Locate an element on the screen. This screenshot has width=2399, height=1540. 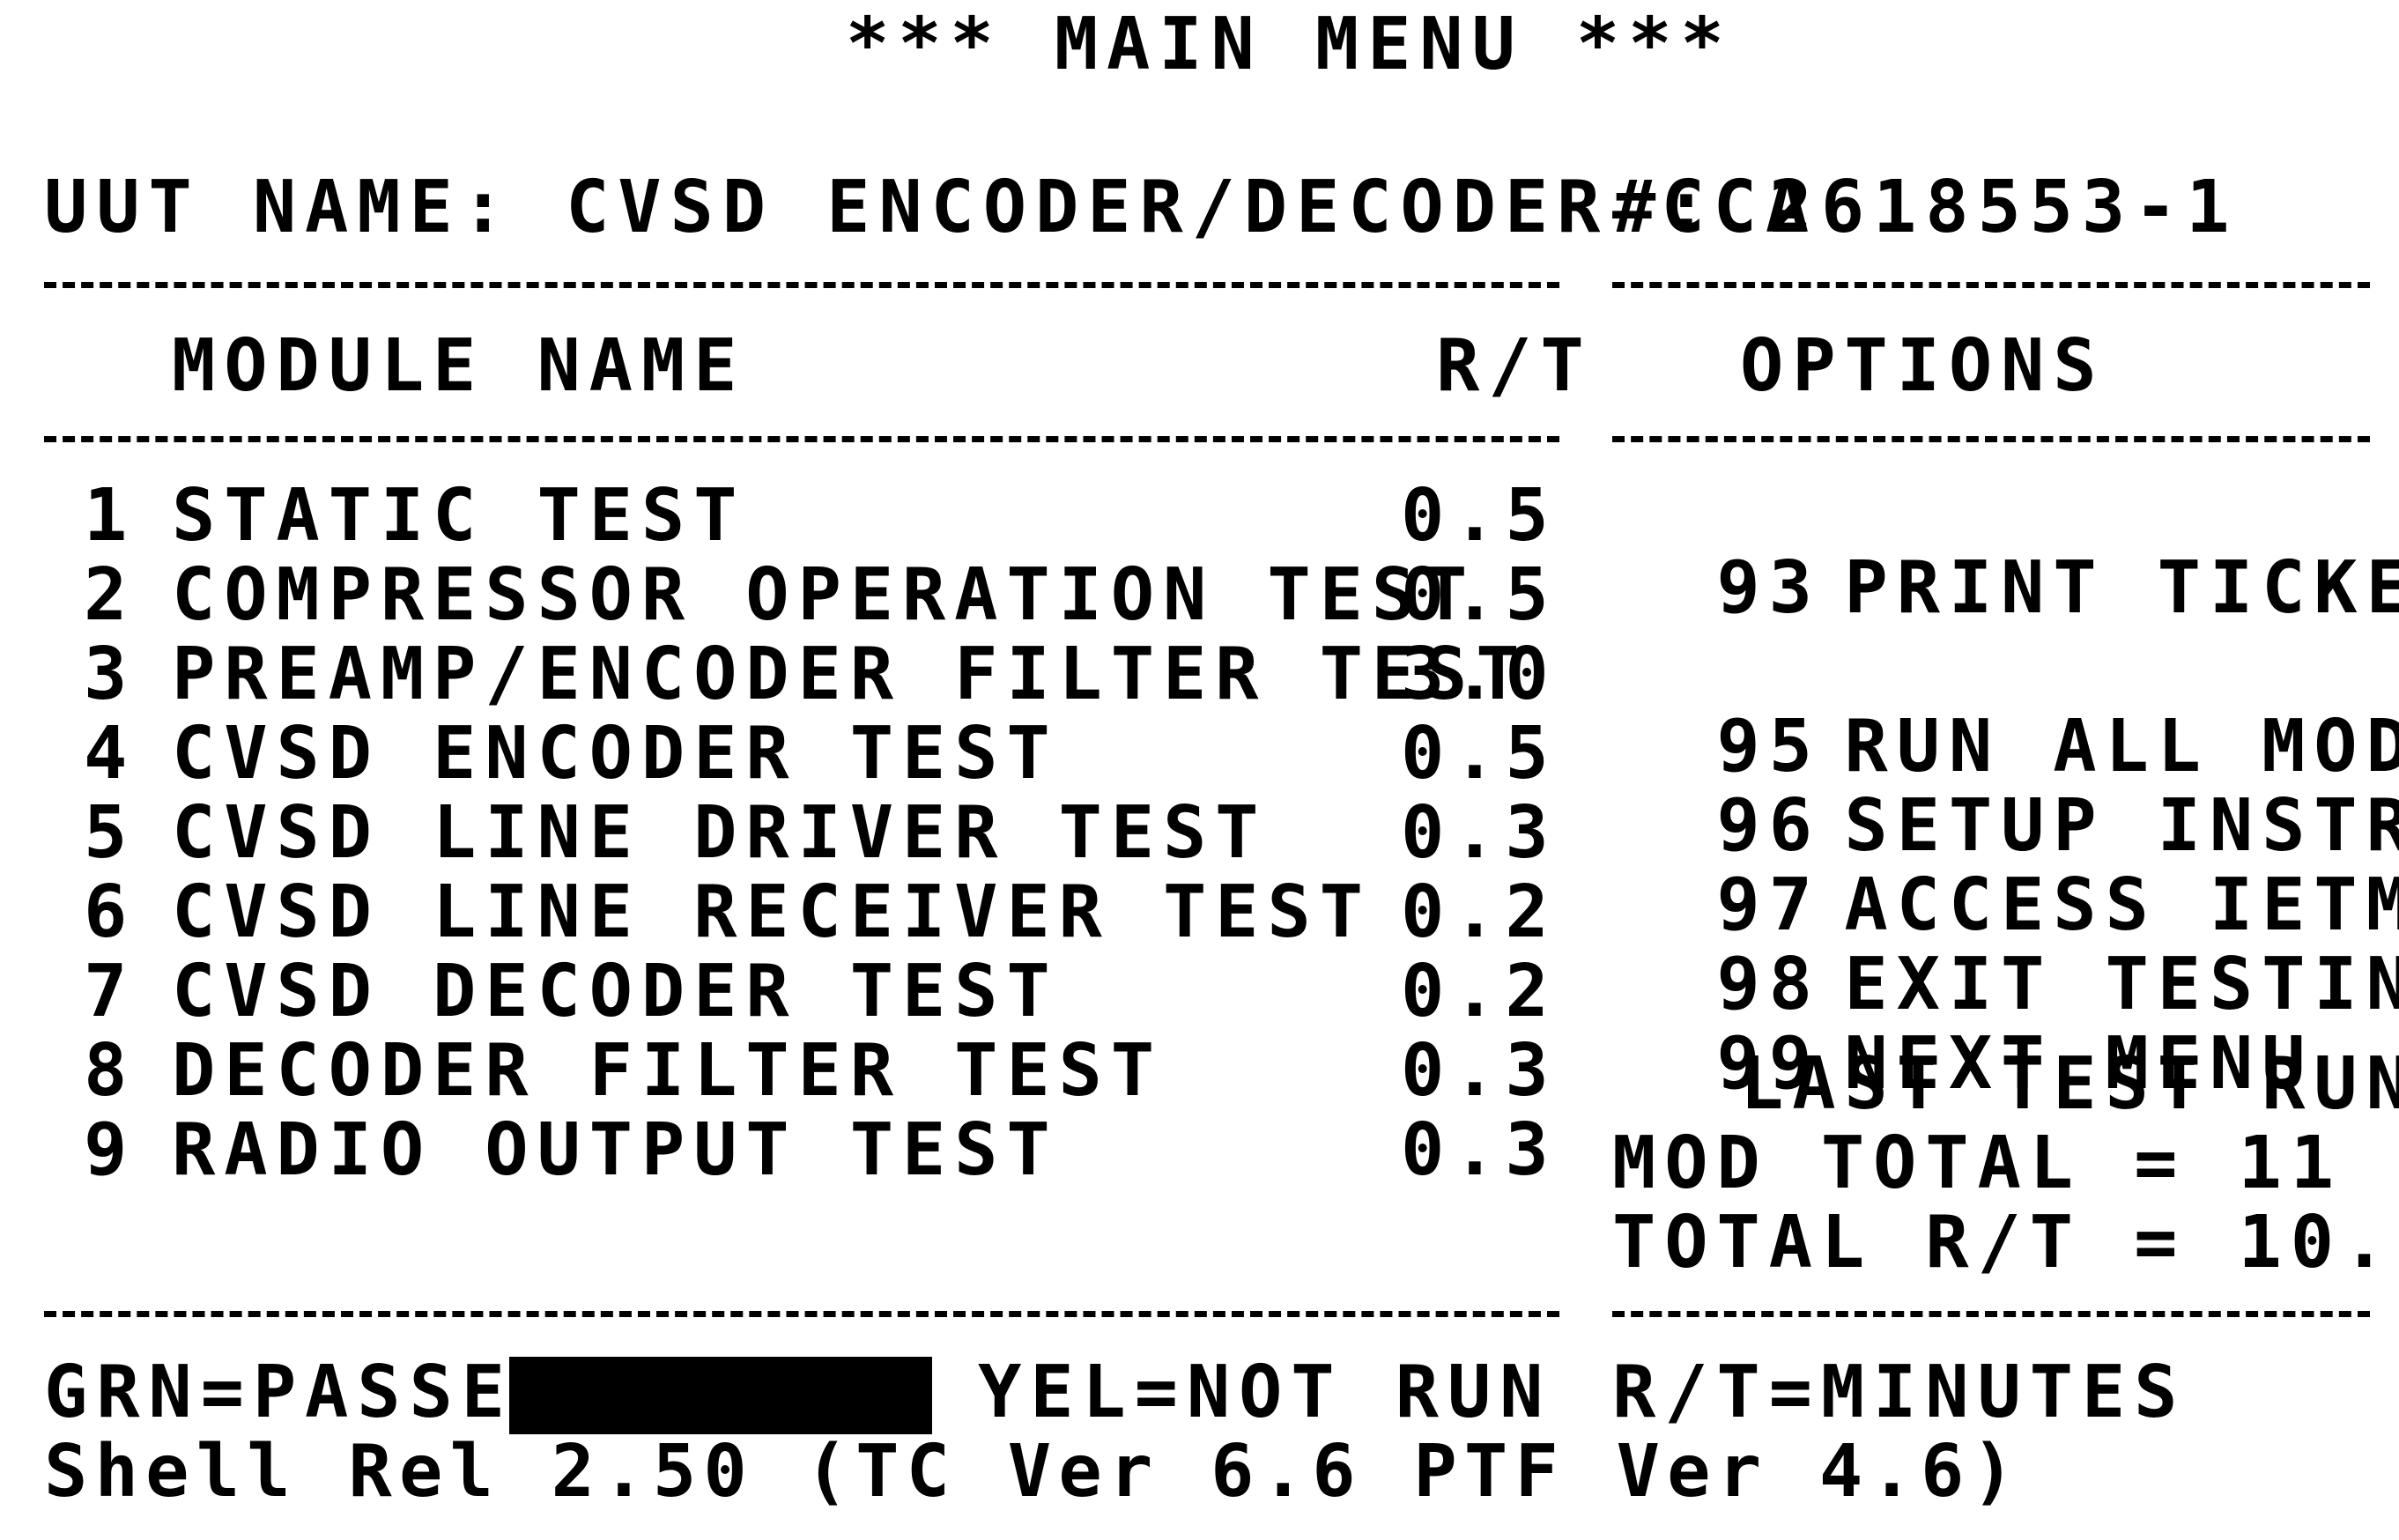
uut-name: UUT NAME: CVSD ENCODER/DECODER CCA is located at coordinates (931, 207).